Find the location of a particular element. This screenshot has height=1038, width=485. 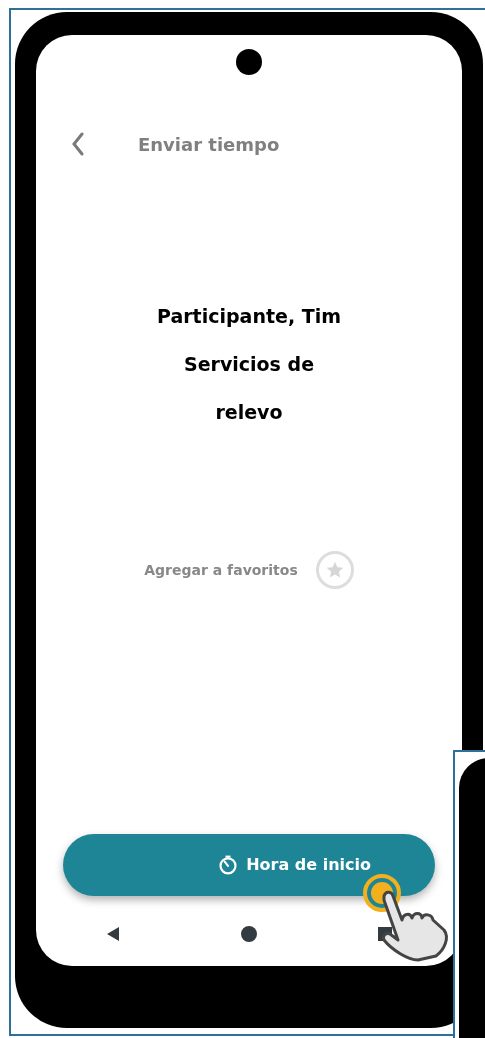

nav-home-icon is located at coordinates (249, 934).